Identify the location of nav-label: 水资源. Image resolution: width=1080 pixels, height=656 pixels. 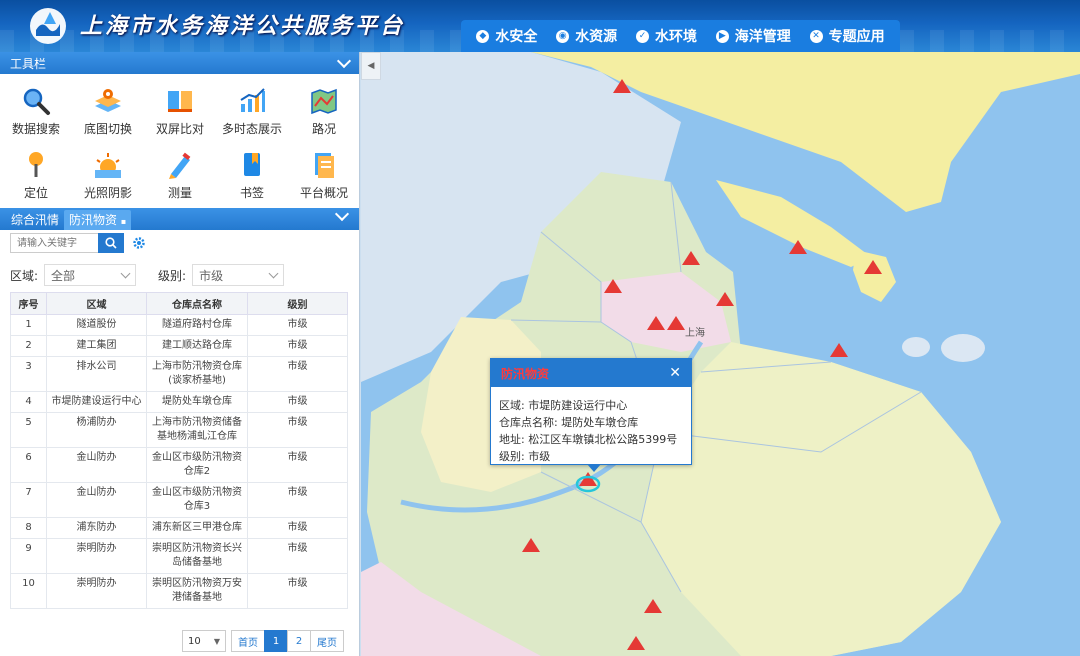
(596, 37).